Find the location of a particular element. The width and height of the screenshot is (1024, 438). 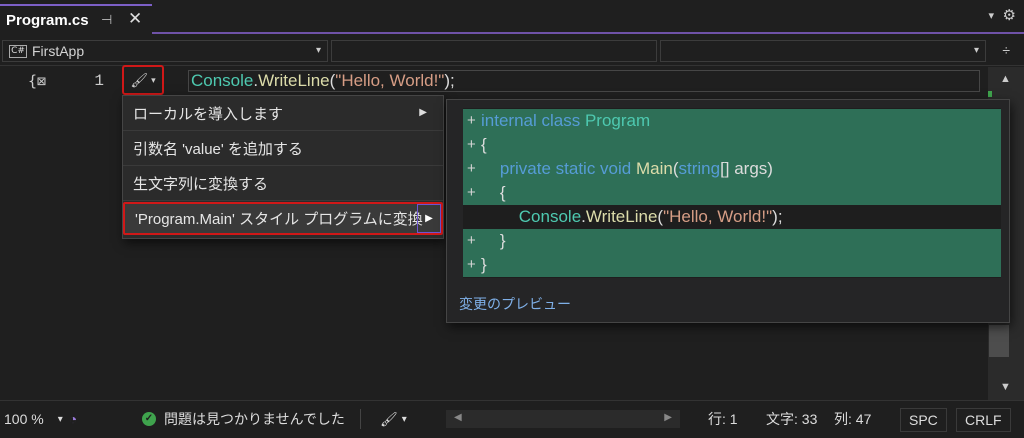

line-indicator: 行: 1 is located at coordinates (723, 419).